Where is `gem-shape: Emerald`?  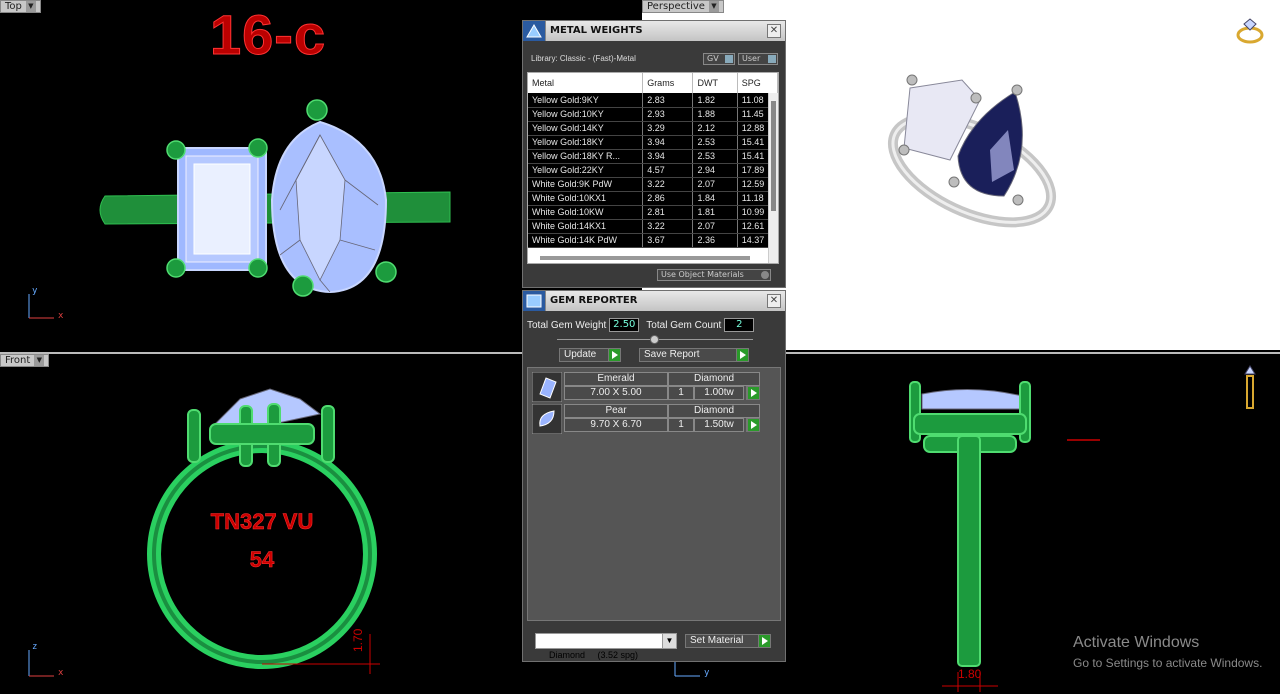
gem-shape: Emerald is located at coordinates (616, 379).